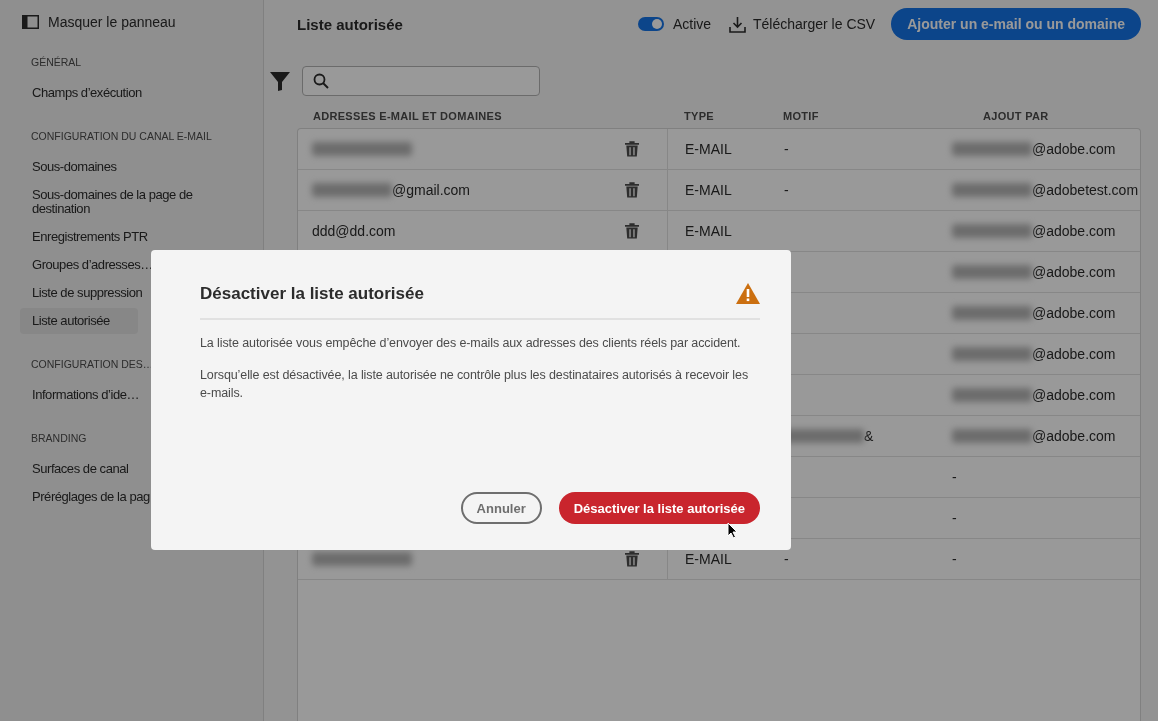  I want to click on search-field, so click(421, 81).